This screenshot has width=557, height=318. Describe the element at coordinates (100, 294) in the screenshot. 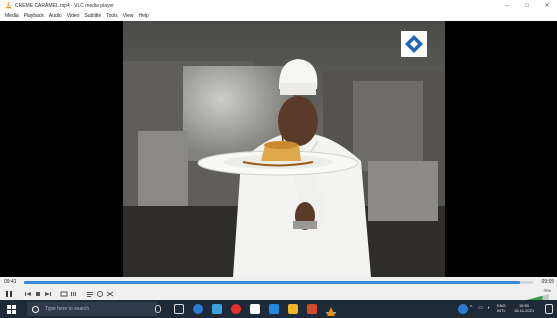

I see `loop-icon` at that location.